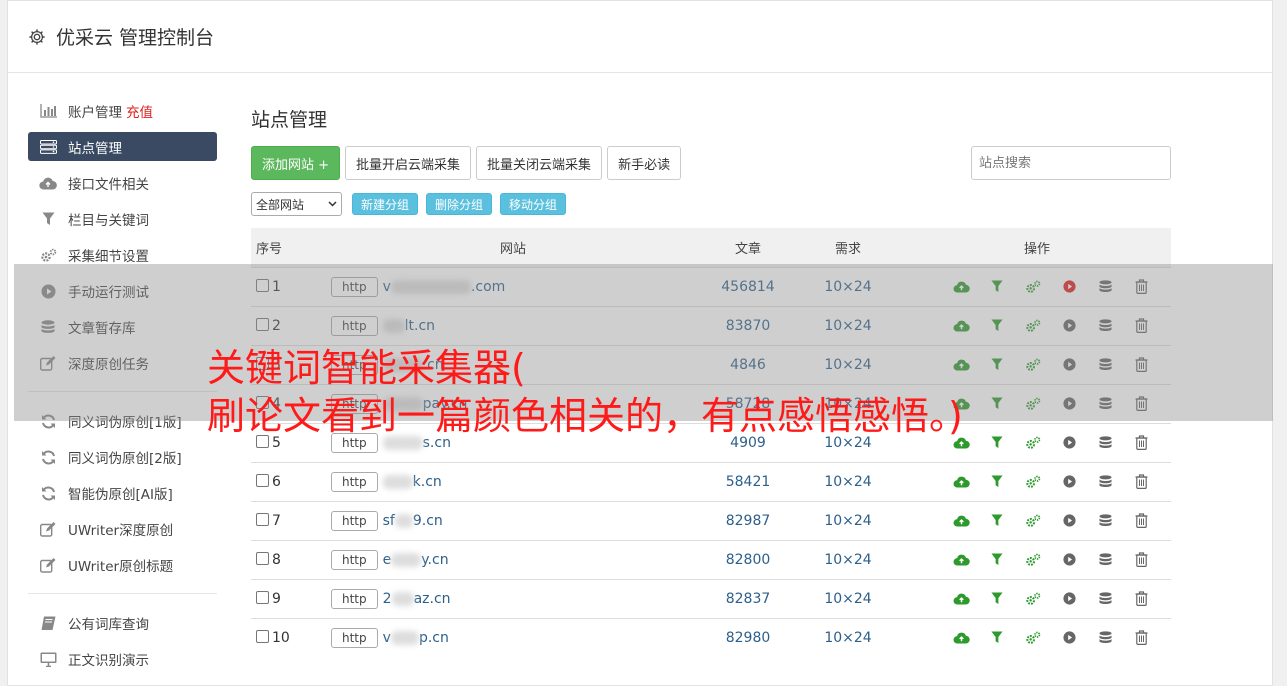  What do you see at coordinates (280, 204) in the screenshot?
I see `group-select-value: 全部网站` at bounding box center [280, 204].